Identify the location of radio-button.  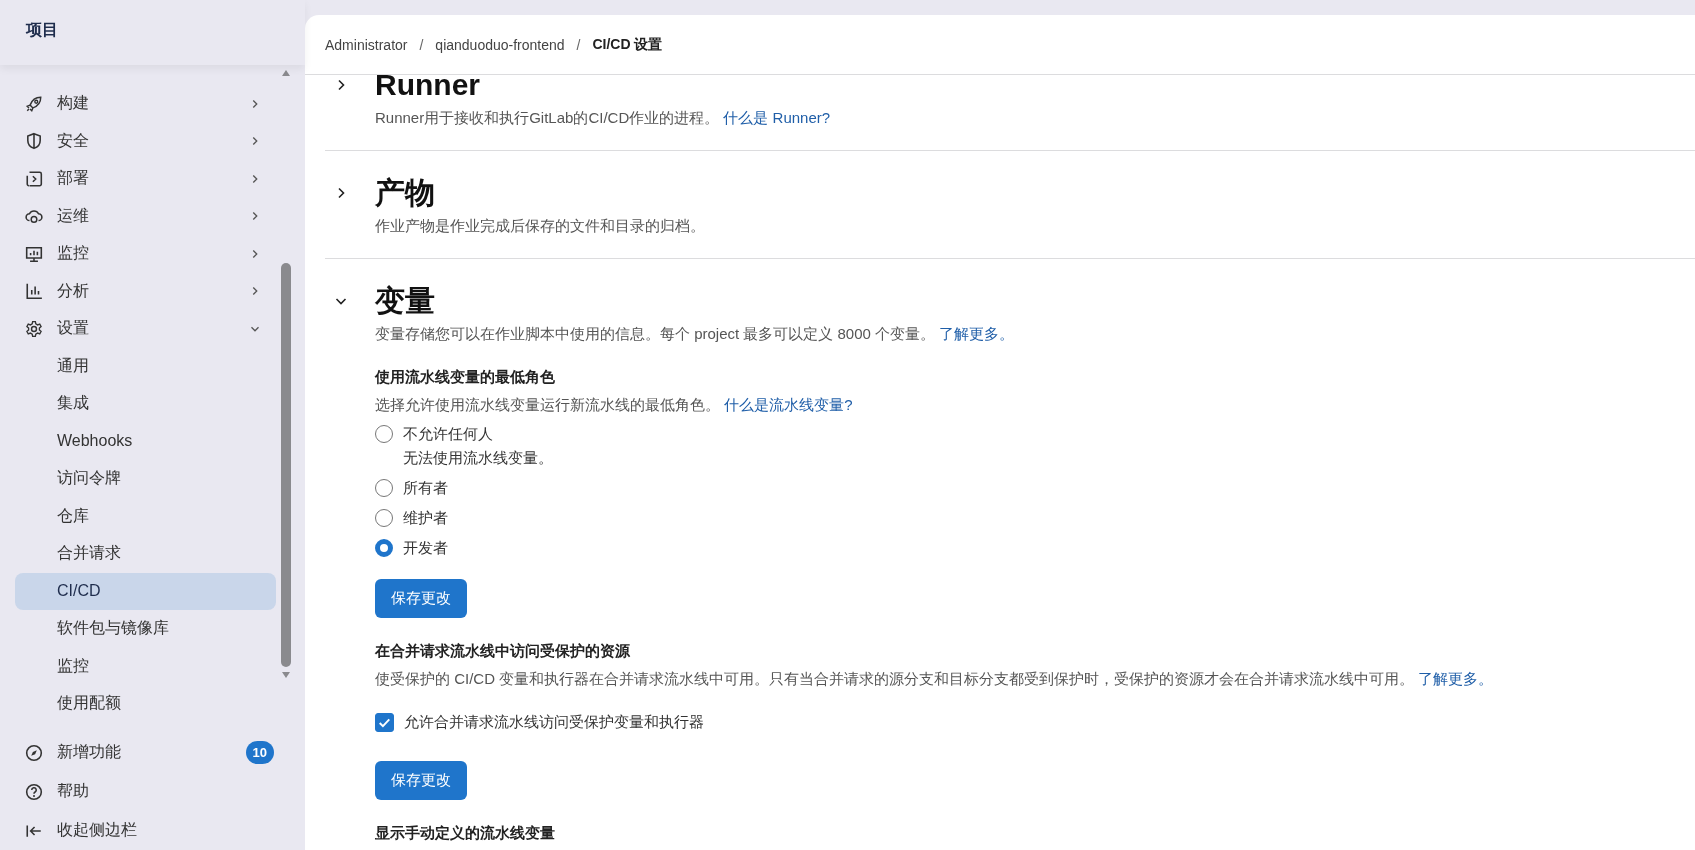
(384, 548).